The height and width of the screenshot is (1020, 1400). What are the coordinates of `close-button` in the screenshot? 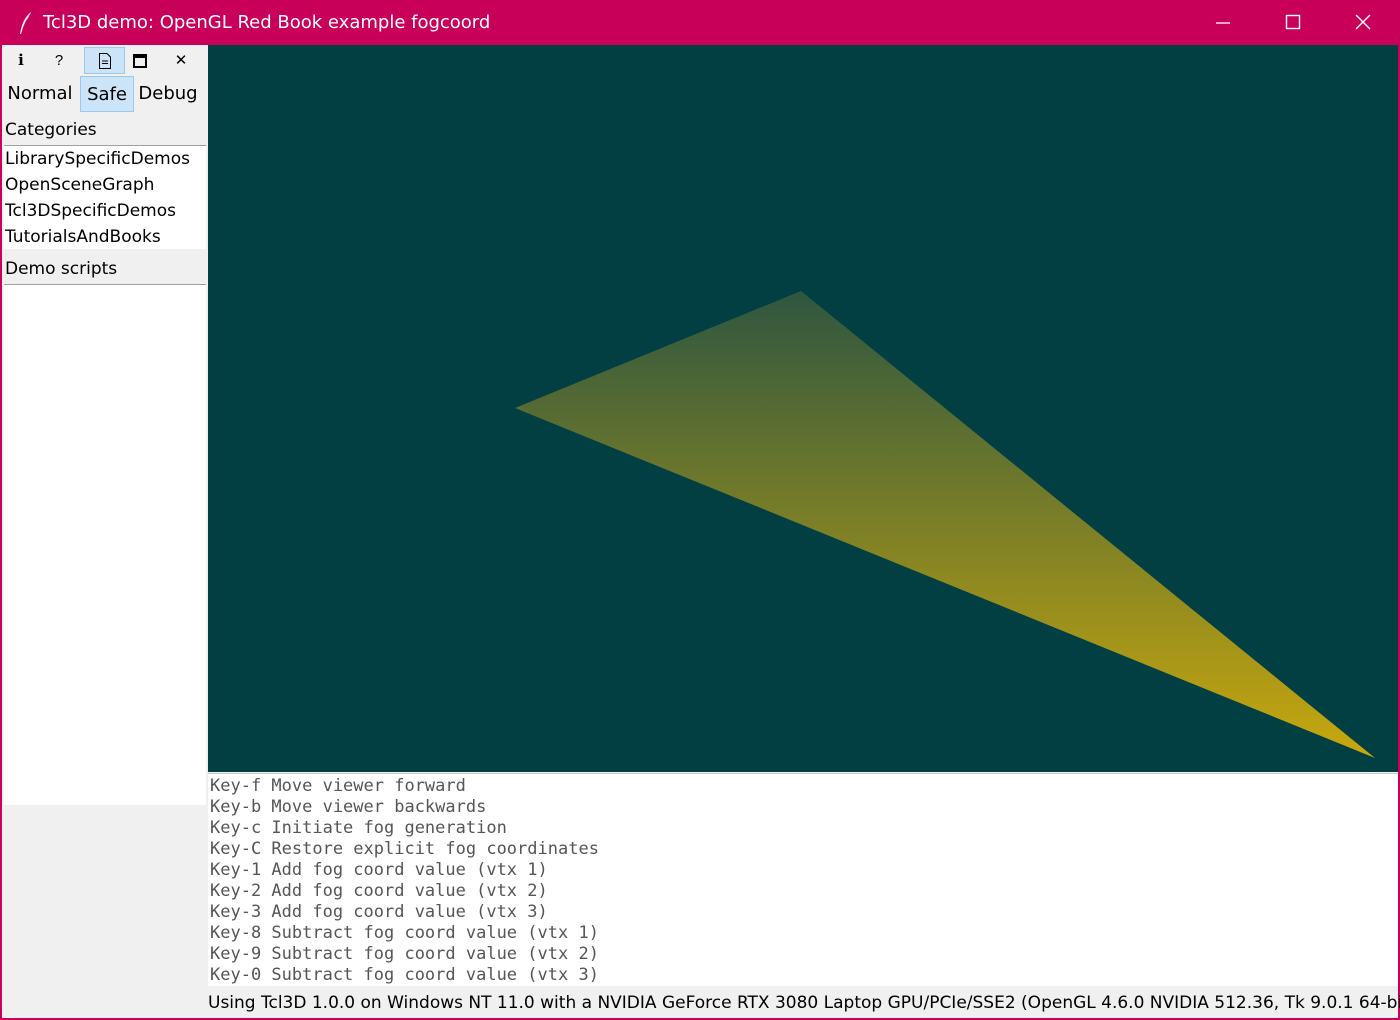 It's located at (1363, 22).